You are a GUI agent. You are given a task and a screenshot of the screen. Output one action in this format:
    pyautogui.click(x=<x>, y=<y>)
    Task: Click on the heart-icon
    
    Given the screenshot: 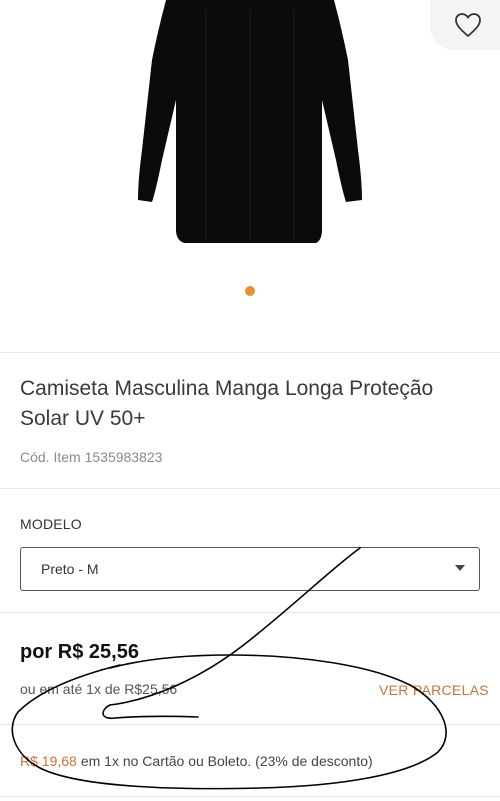 What is the action you would take?
    pyautogui.click(x=468, y=25)
    